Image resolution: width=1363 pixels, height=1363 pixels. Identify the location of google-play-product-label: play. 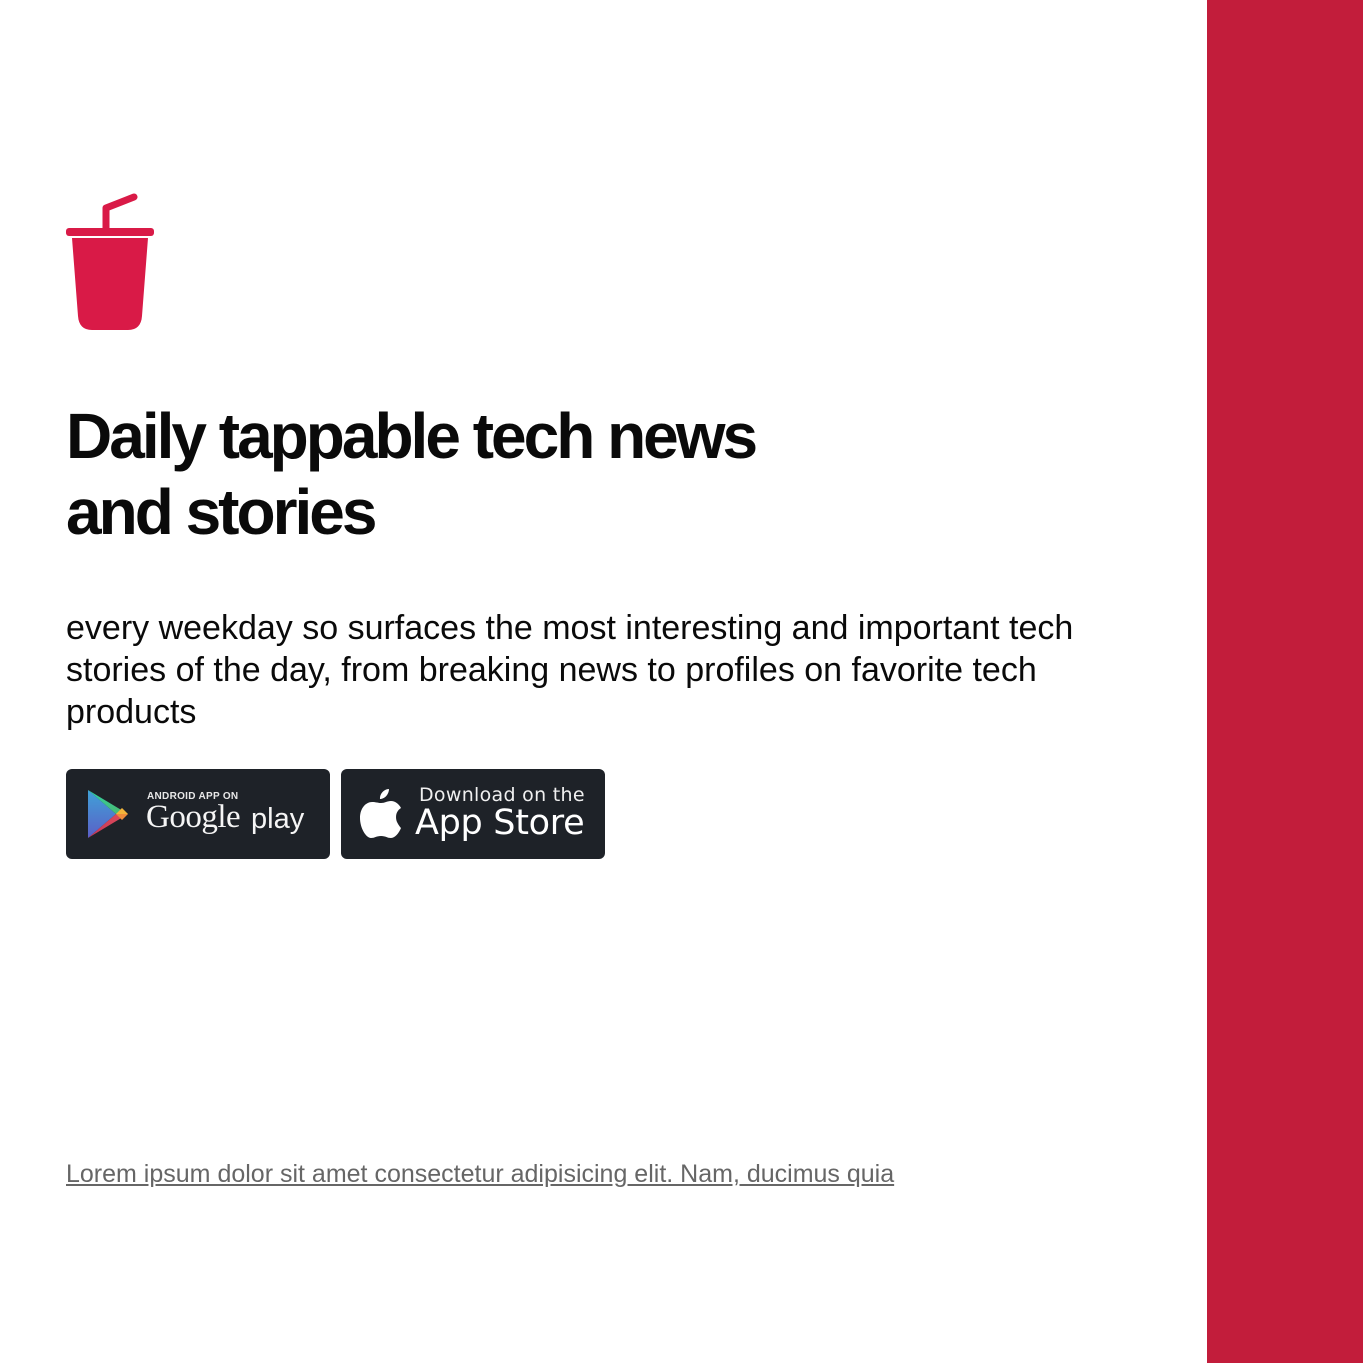
(278, 819).